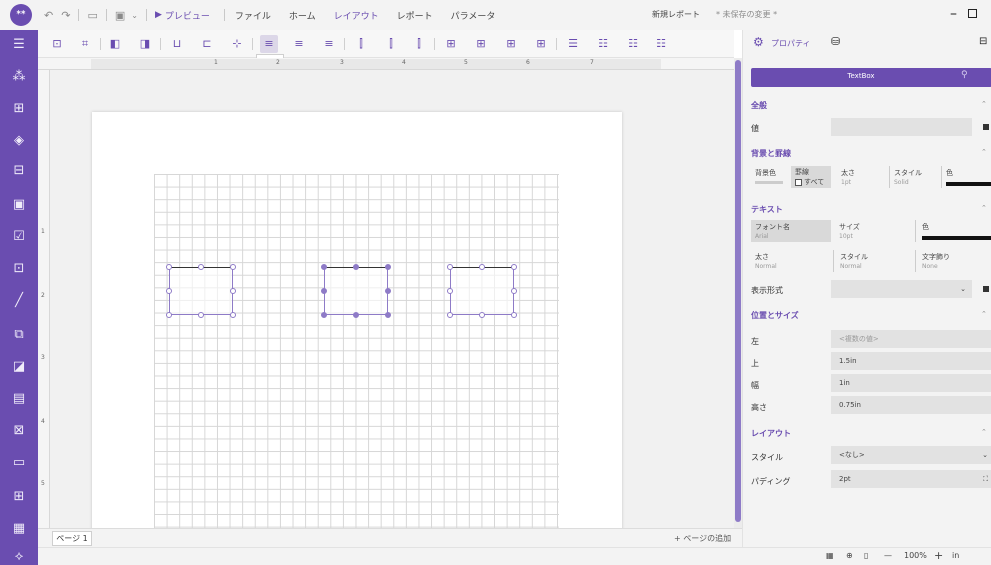 The width and height of the screenshot is (991, 565). I want to click on align-right-icon: ≡, so click(329, 44).